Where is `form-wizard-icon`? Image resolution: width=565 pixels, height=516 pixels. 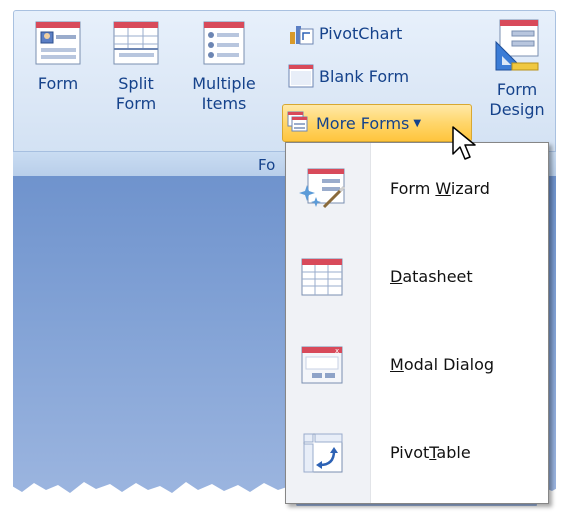 form-wizard-icon is located at coordinates (322, 188).